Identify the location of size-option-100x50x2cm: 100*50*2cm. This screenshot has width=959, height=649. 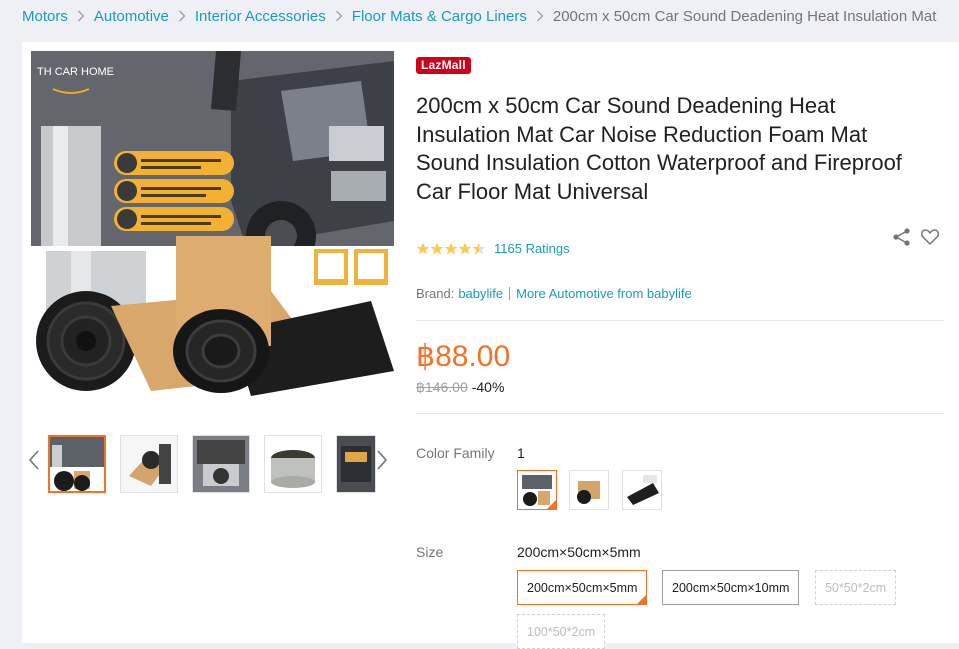
(561, 631).